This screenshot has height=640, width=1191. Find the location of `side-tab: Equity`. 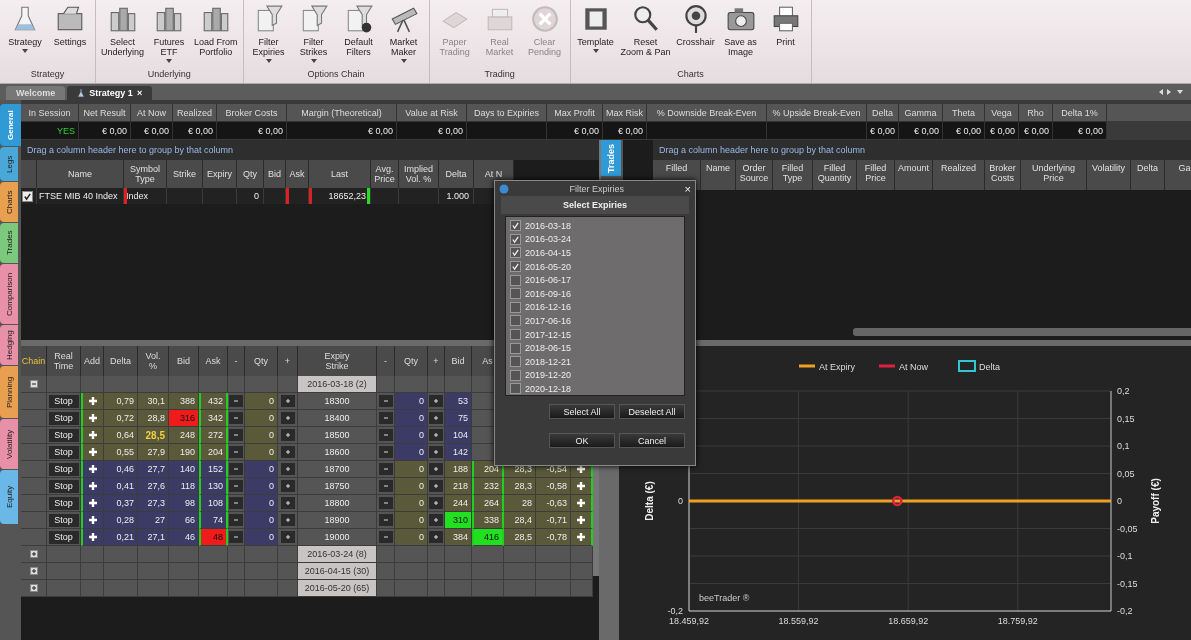

side-tab: Equity is located at coordinates (9, 497).